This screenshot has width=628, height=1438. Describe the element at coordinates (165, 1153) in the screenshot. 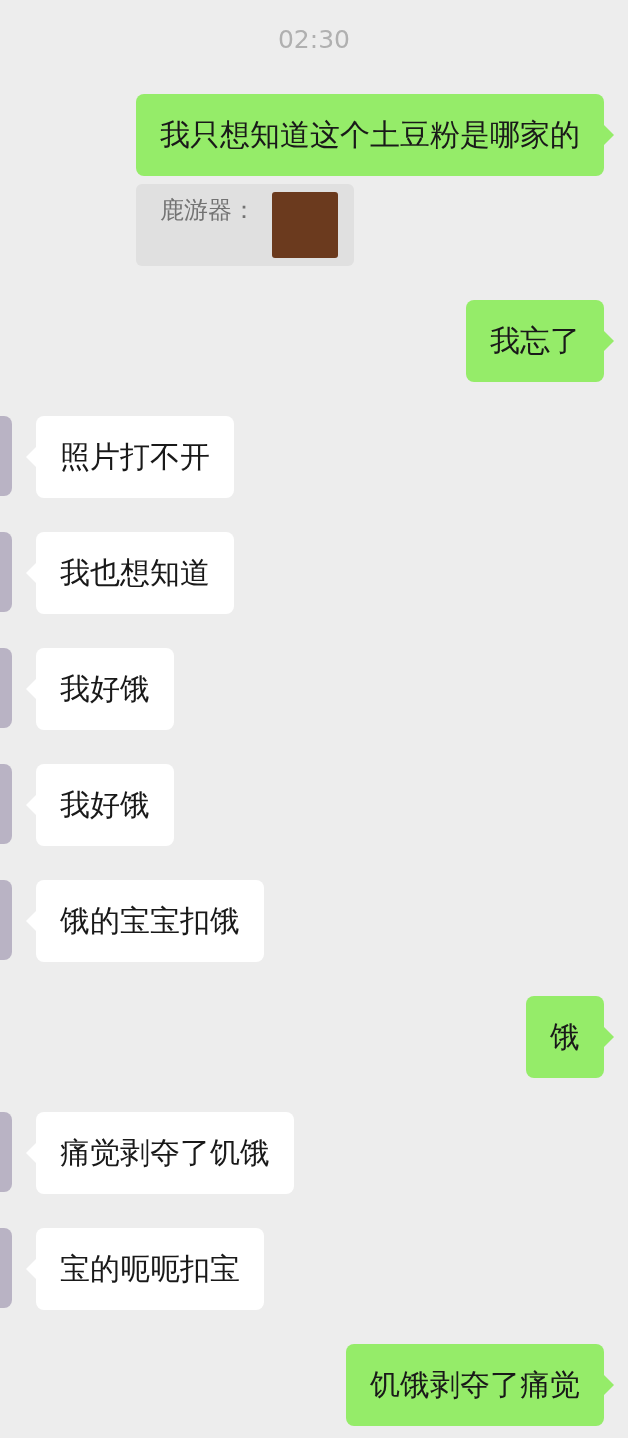

I see `message-bubble: 痛觉剥夺了饥饿` at that location.